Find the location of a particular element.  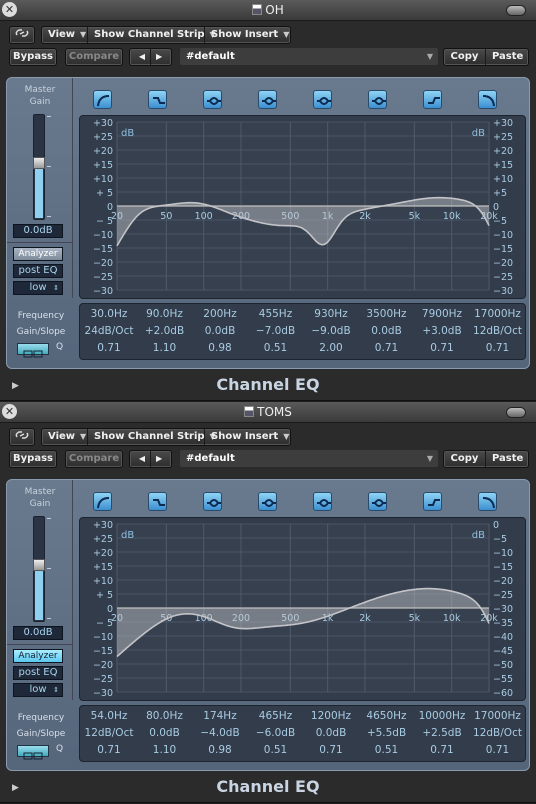

band-6-gain-value: 0.0dB is located at coordinates (387, 331).